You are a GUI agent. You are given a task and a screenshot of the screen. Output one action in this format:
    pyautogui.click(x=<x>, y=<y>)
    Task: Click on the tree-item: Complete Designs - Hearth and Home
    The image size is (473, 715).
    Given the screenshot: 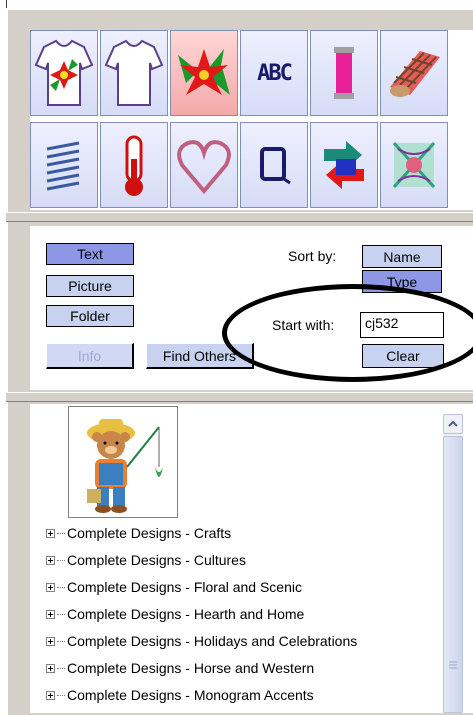 What is the action you would take?
    pyautogui.click(x=175, y=614)
    